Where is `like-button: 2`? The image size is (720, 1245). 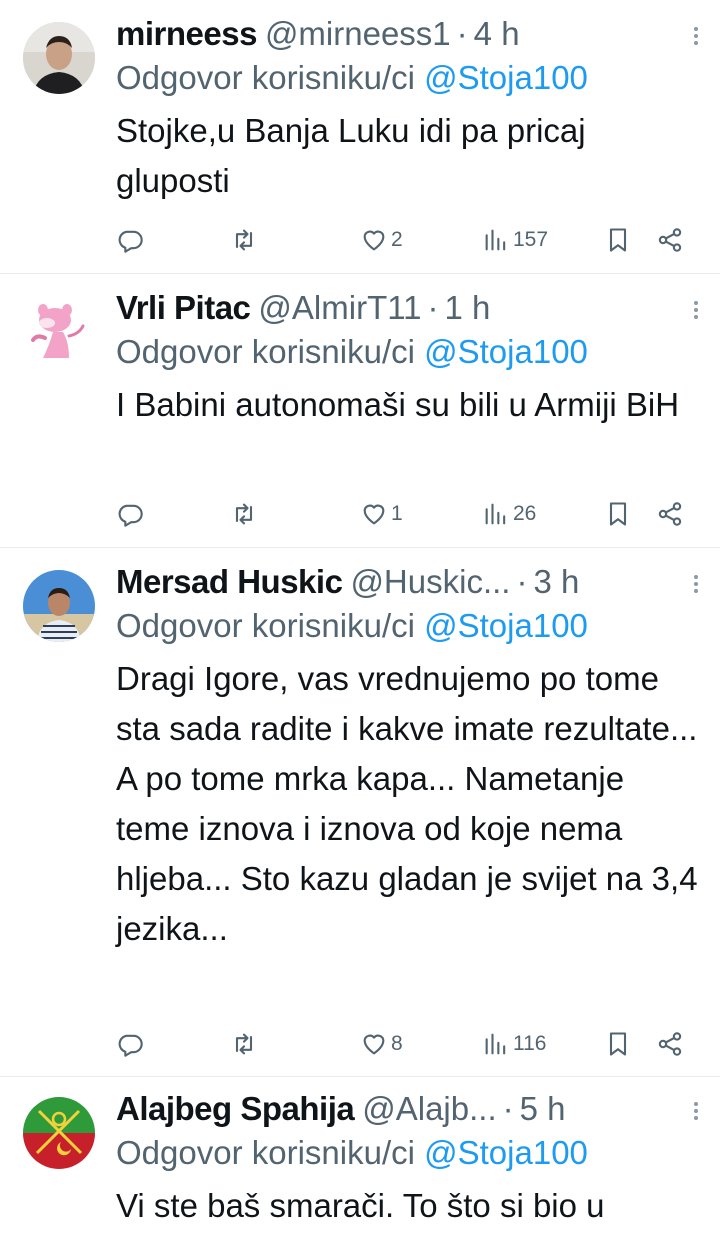
like-button: 2 is located at coordinates (381, 240).